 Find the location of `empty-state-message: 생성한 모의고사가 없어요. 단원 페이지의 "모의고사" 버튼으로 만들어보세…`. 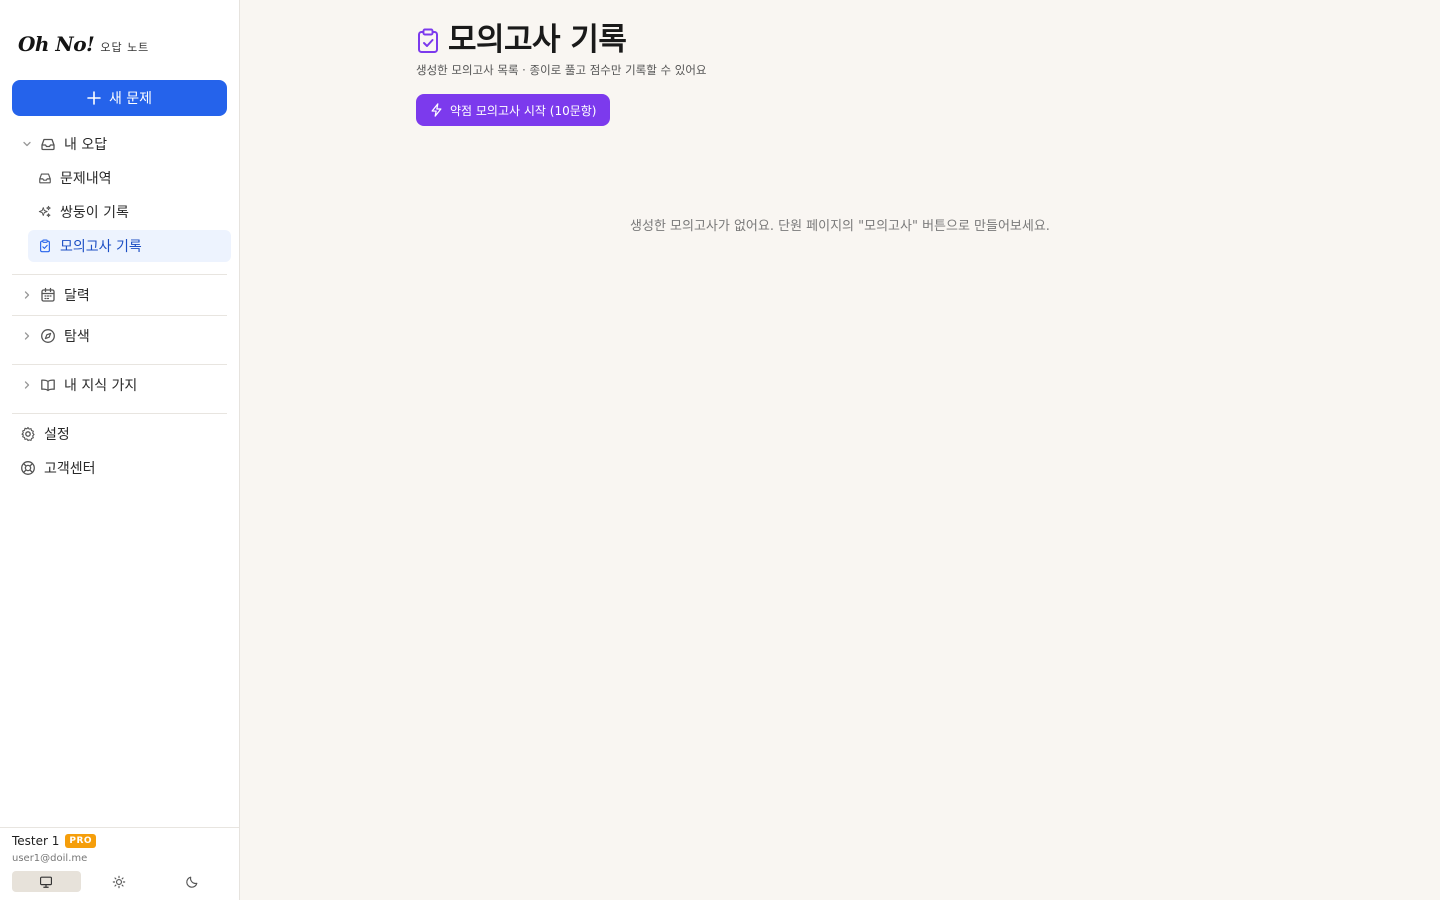

empty-state-message: 생성한 모의고사가 없어요. 단원 페이지의 "모의고사" 버튼으로 만들어보세… is located at coordinates (840, 226).